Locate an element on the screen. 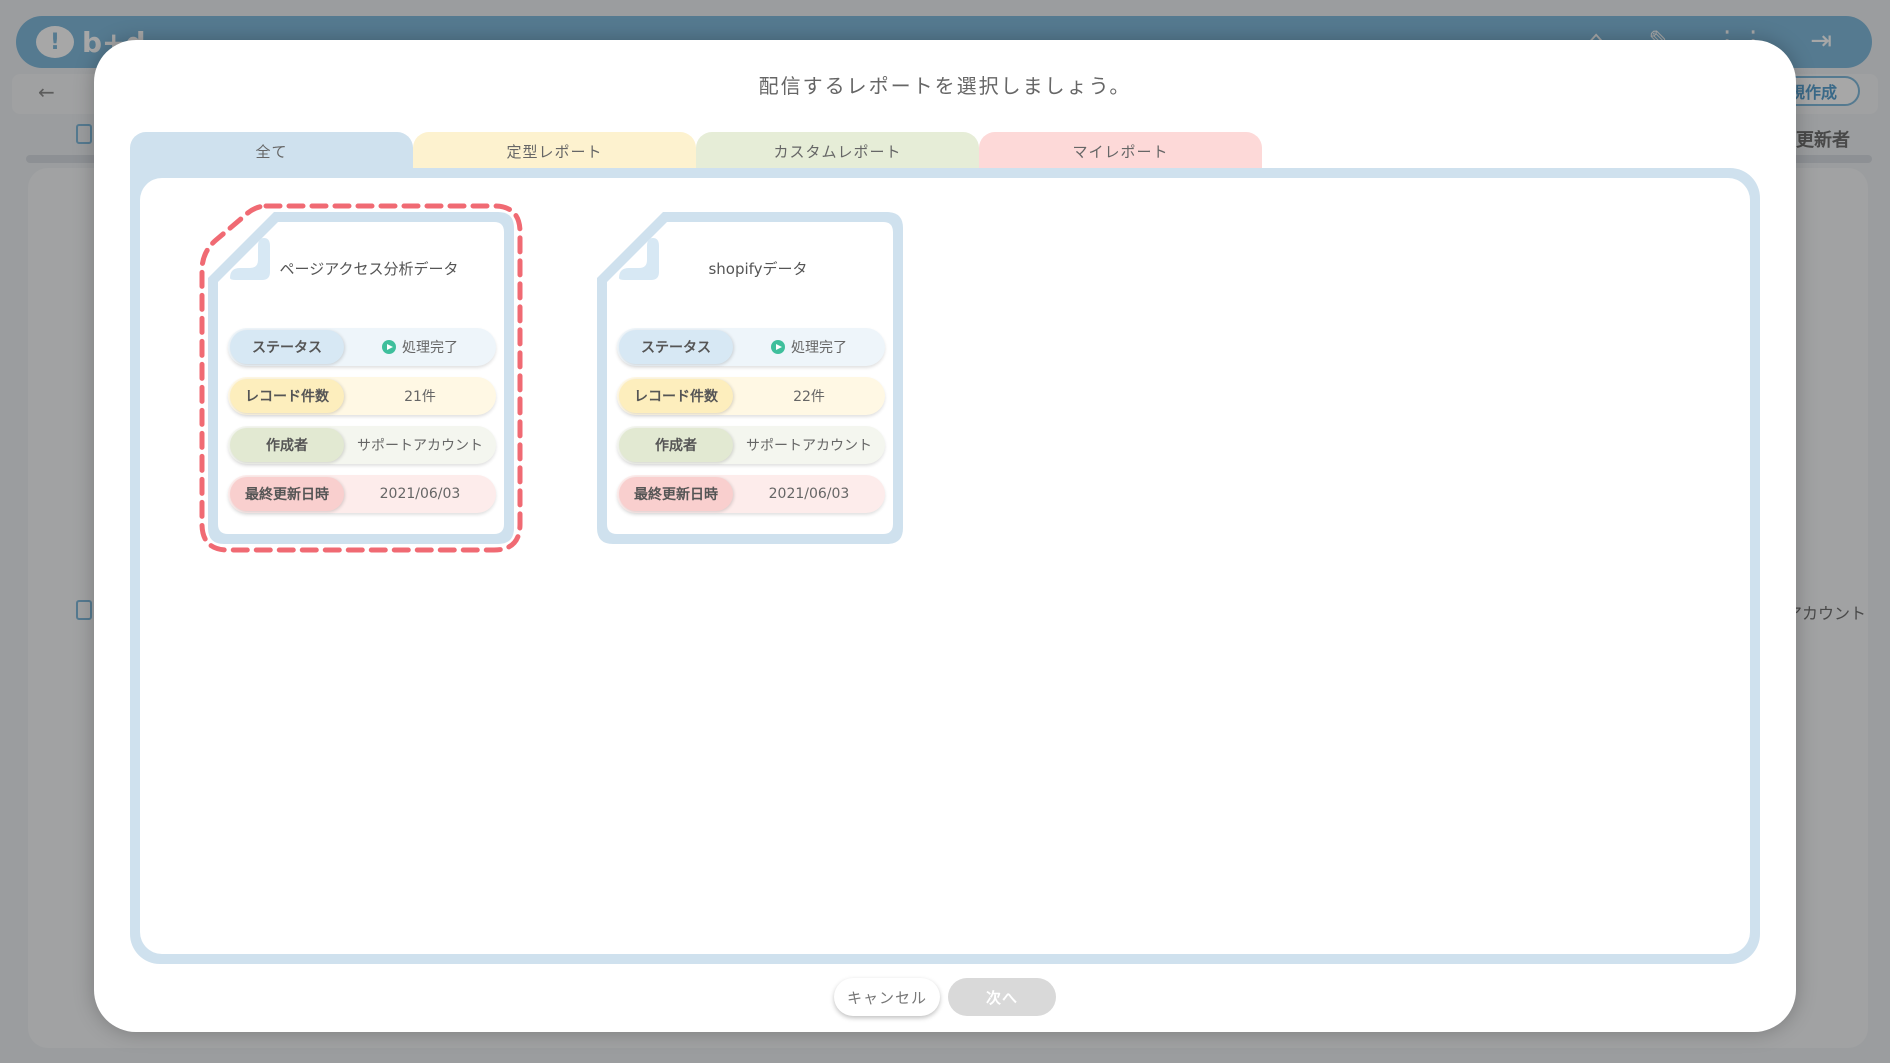 This screenshot has width=1890, height=1063. report-tabs: 全て 定型レポート カスタムレポート マイレポート is located at coordinates (696, 151).